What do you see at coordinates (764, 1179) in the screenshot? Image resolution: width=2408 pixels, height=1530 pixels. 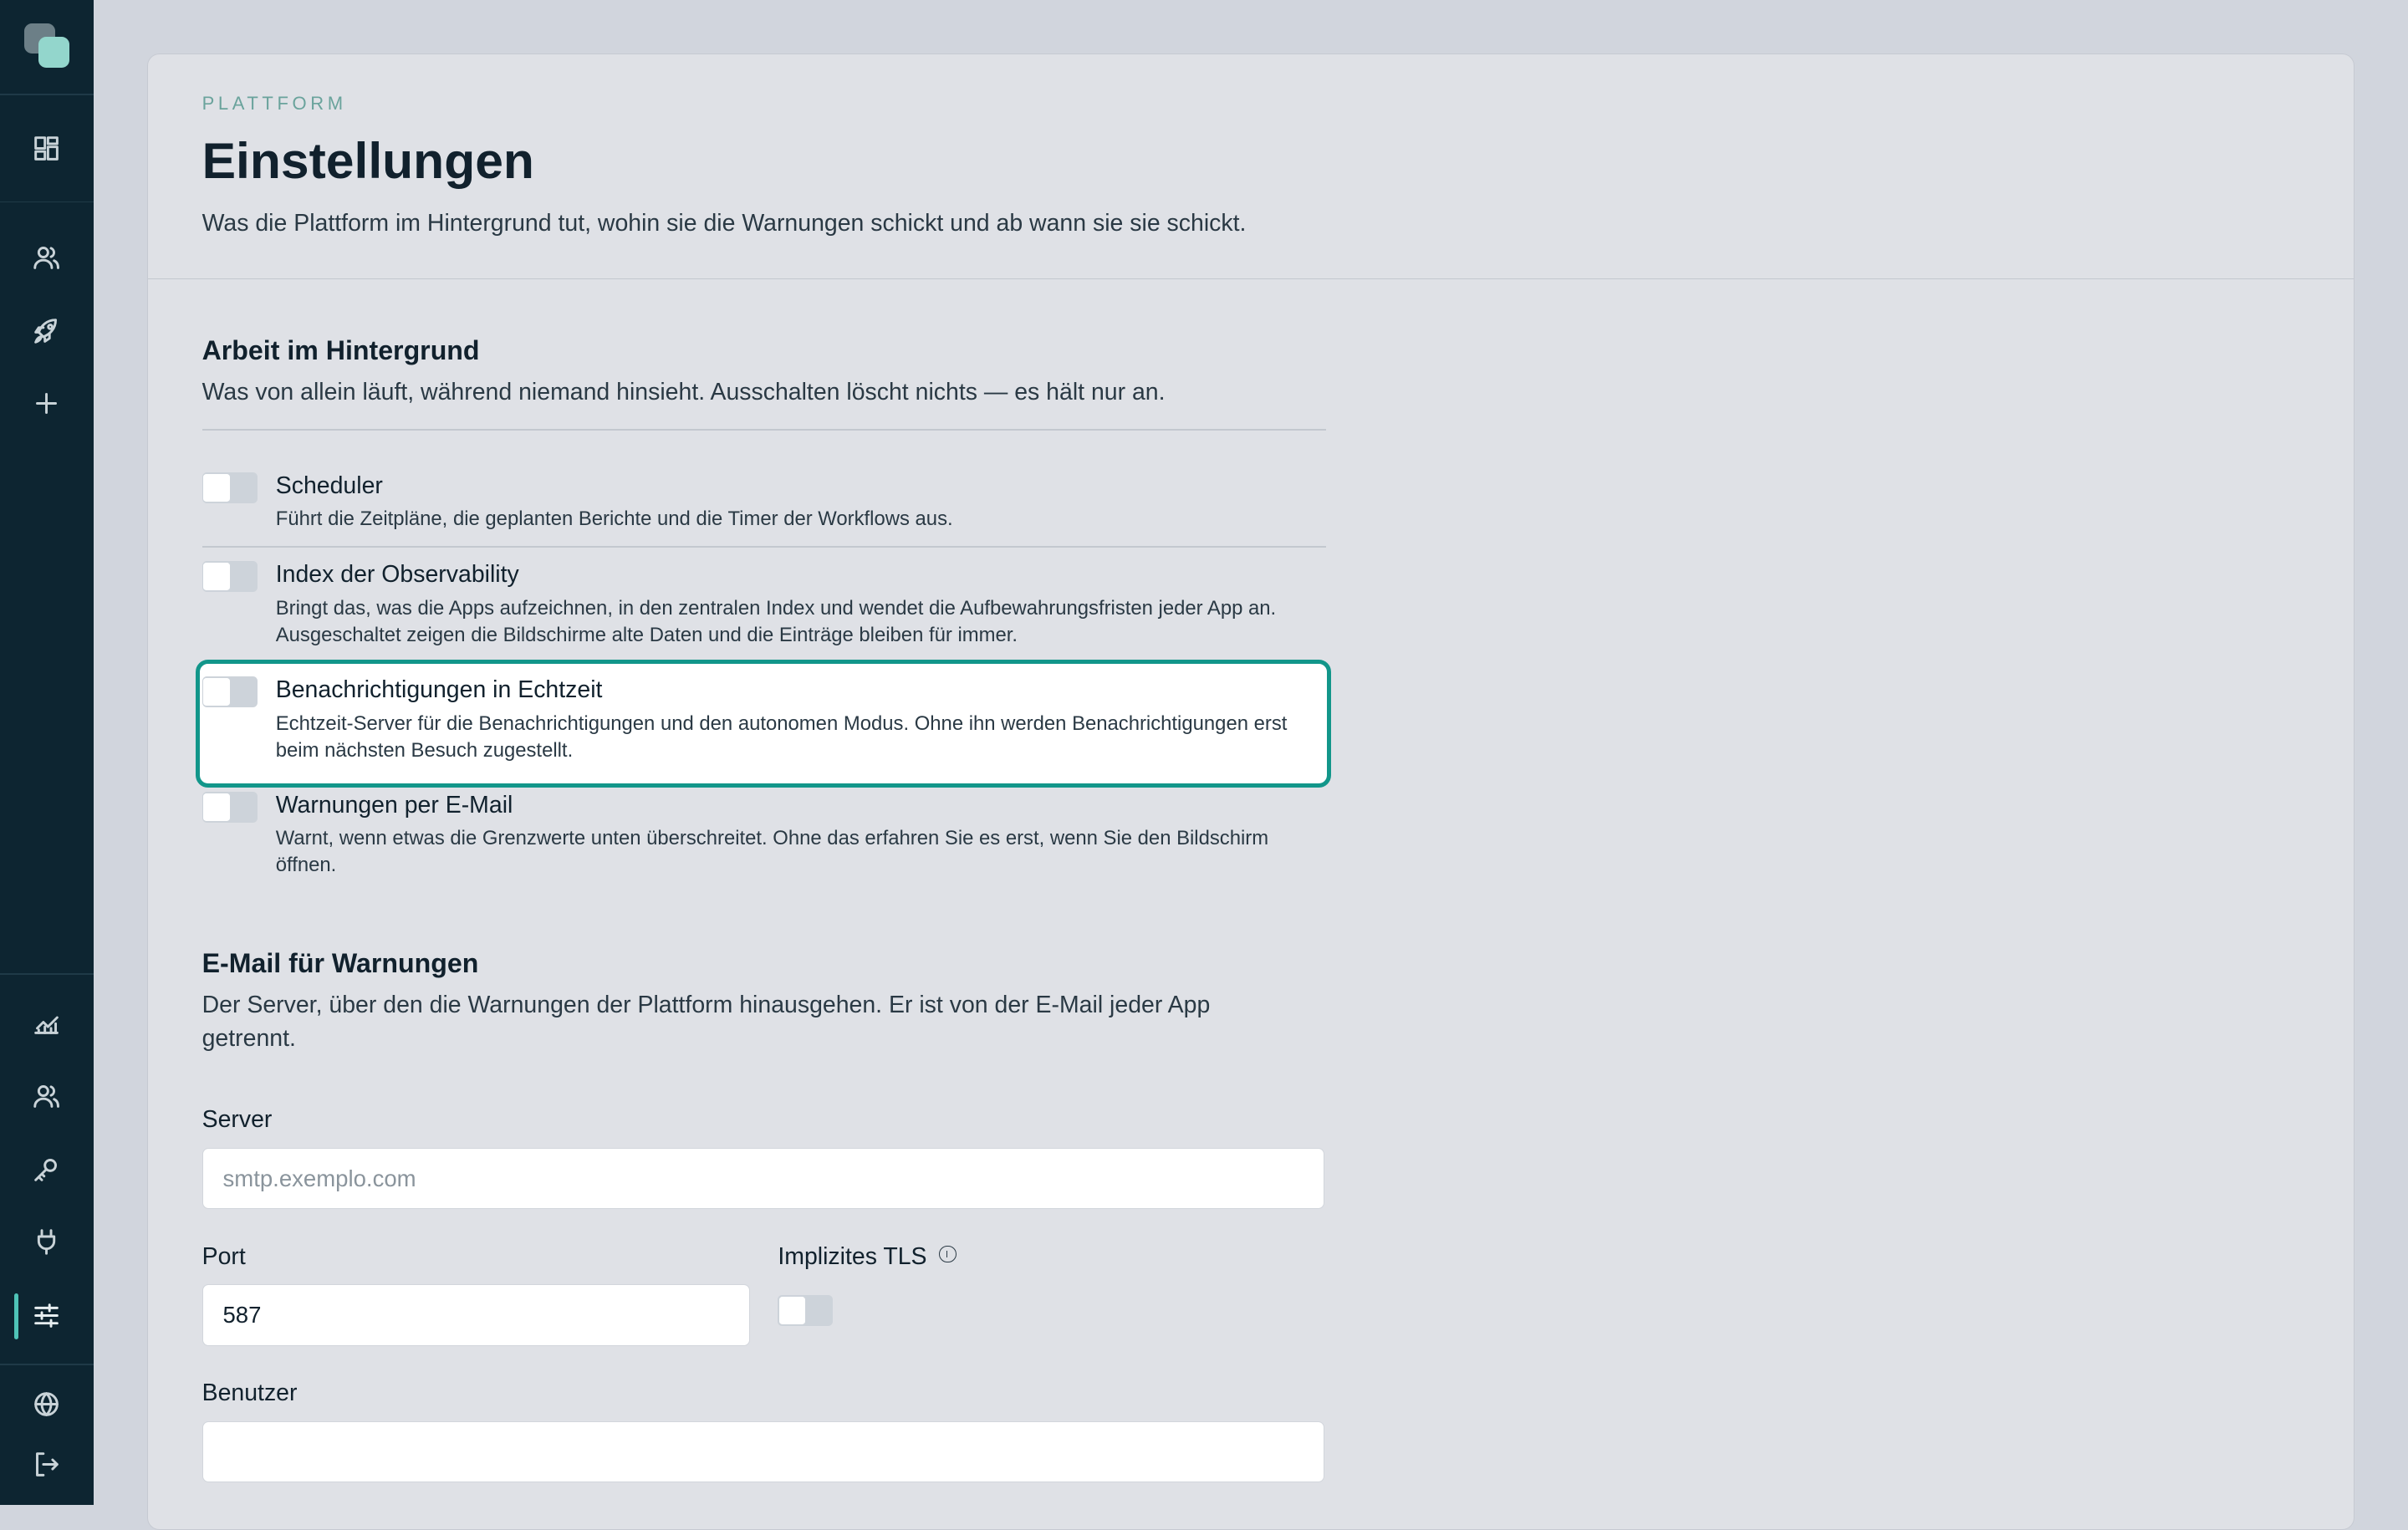 I see `server-input` at bounding box center [764, 1179].